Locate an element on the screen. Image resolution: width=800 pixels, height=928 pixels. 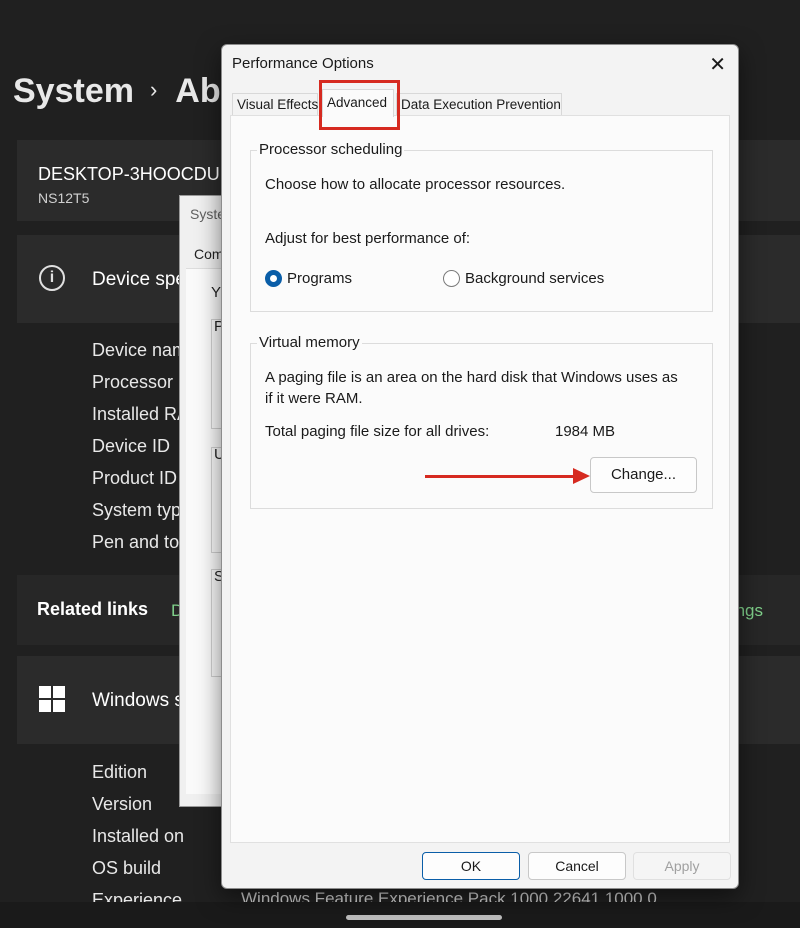
related-links-title: Related links is located at coordinates (93, 609).